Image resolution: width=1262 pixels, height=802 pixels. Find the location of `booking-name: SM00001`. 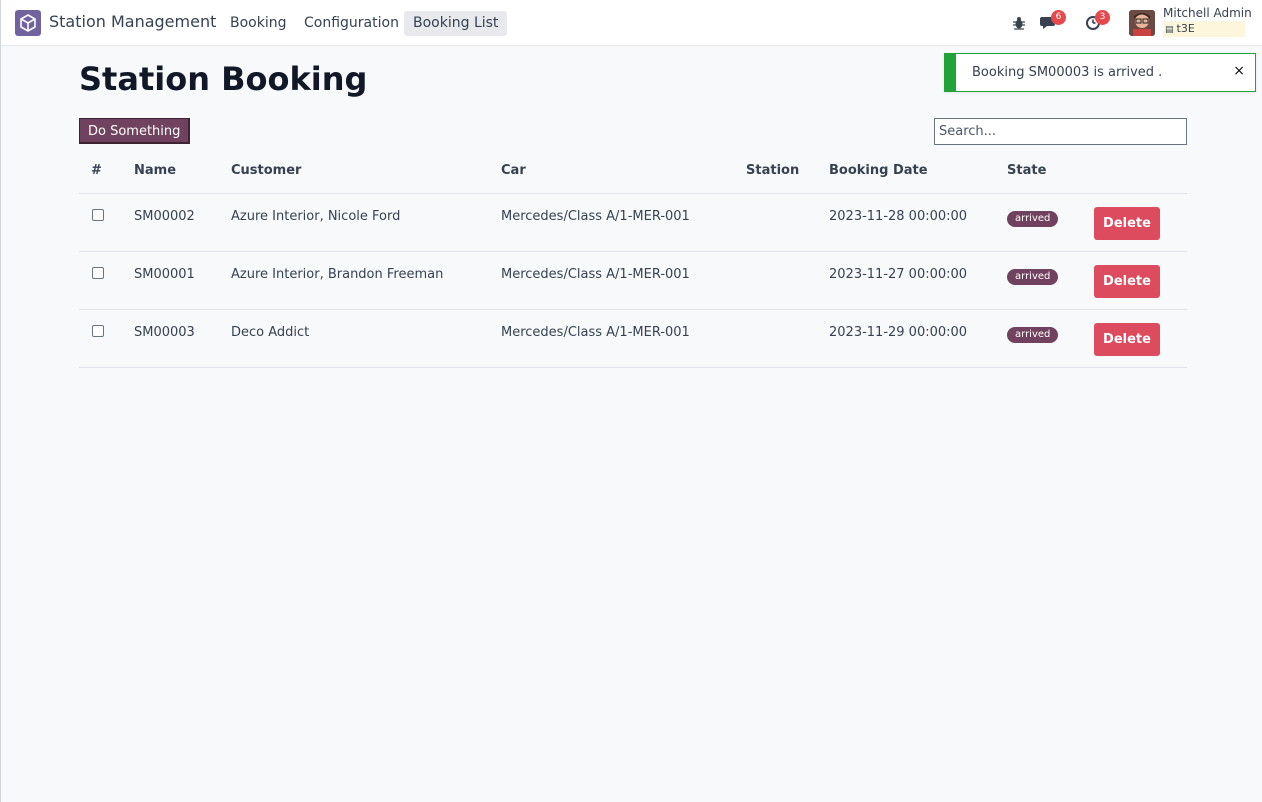

booking-name: SM00001 is located at coordinates (164, 274).